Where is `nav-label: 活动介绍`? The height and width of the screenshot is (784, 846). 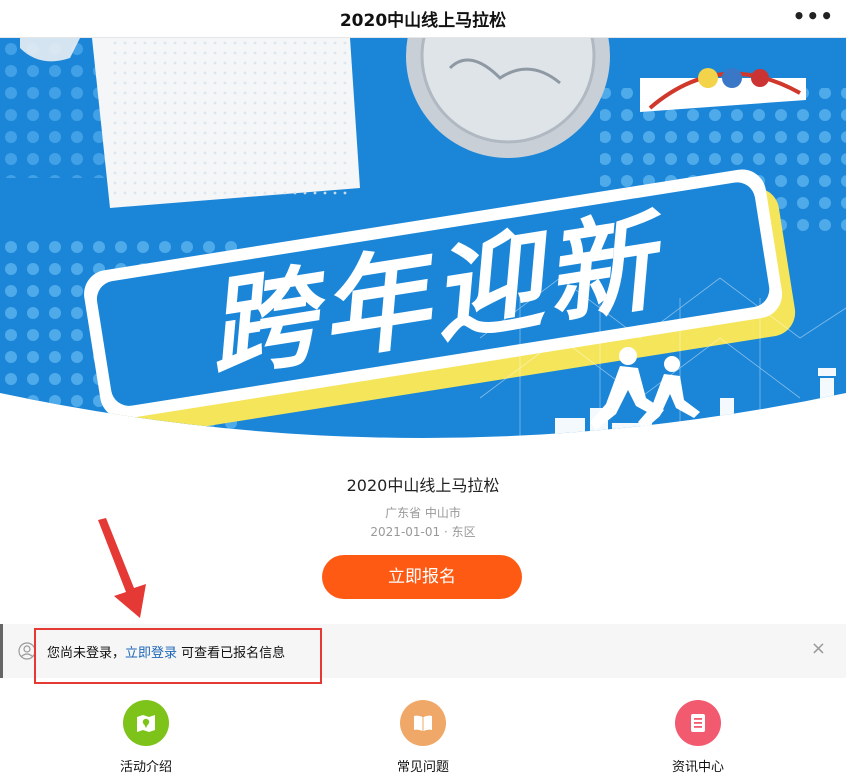 nav-label: 活动介绍 is located at coordinates (145, 767).